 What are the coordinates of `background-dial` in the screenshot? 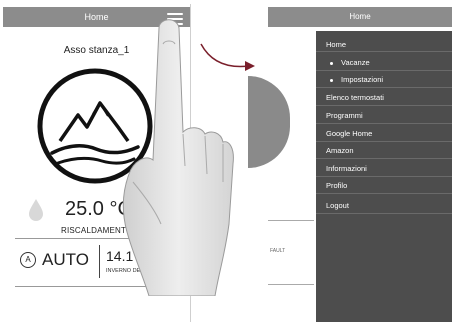 It's located at (269, 122).